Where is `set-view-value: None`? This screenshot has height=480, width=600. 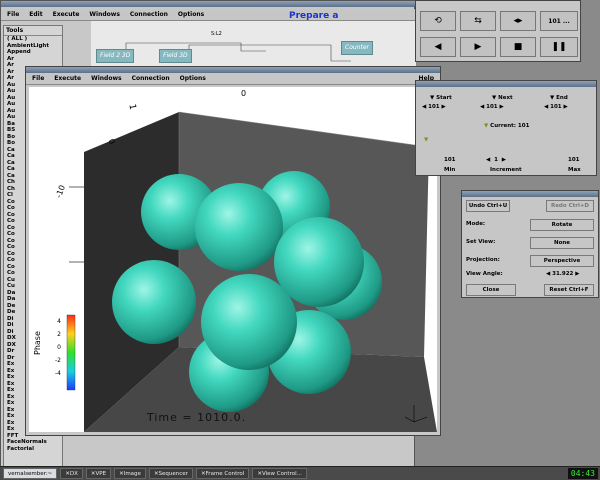 set-view-value: None is located at coordinates (562, 243).